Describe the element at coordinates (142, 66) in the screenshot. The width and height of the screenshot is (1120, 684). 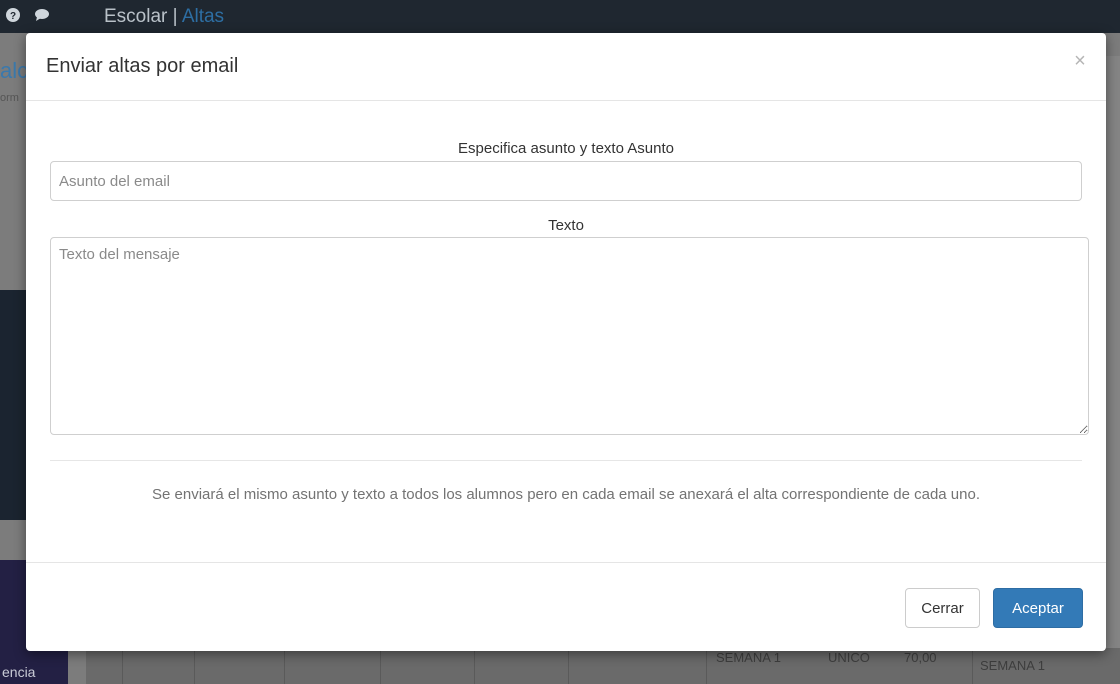
I see `modal-title: Enviar altas por email` at that location.